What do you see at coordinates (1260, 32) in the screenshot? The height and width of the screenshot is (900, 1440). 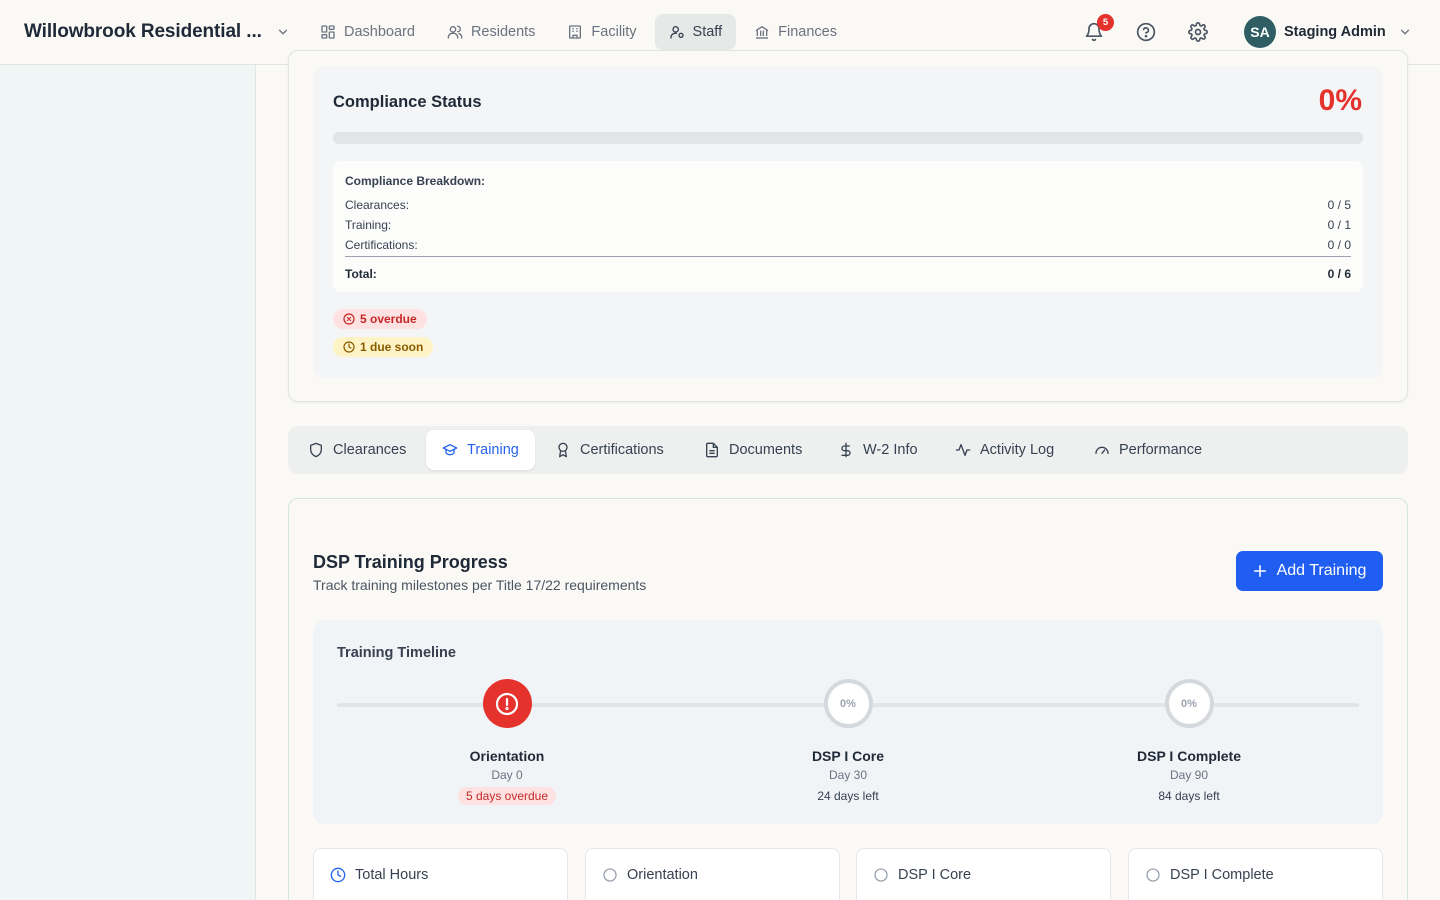 I see `avatar: SA` at bounding box center [1260, 32].